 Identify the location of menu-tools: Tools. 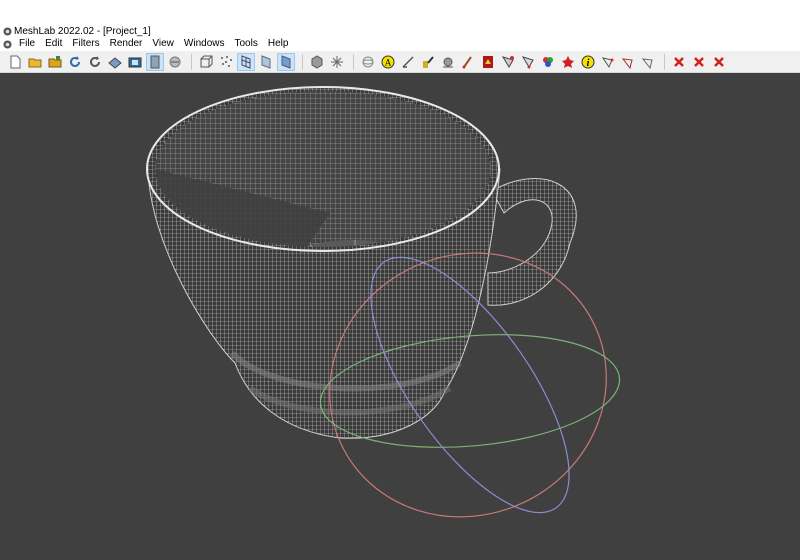
(245, 44).